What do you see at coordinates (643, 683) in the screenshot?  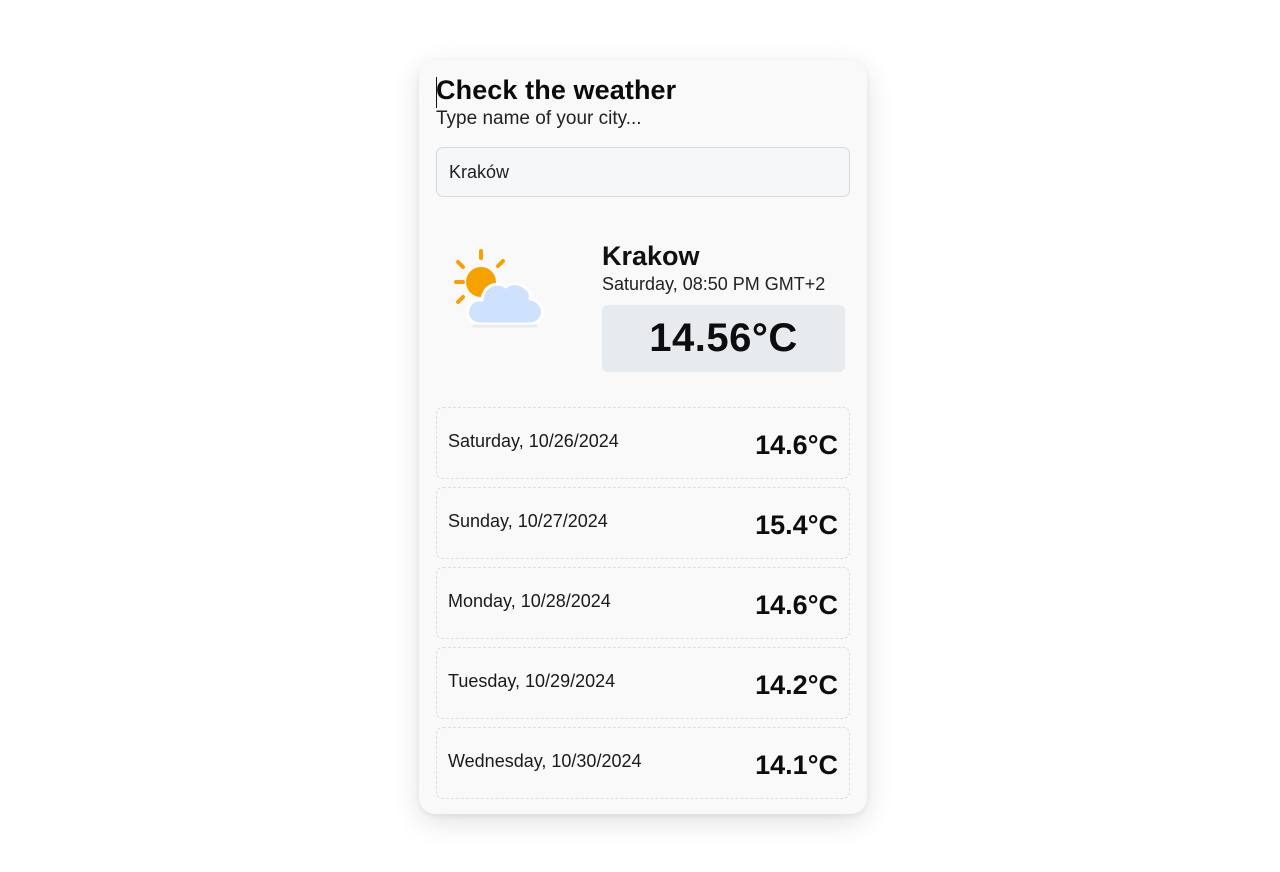 I see `forecast-day: Tuesday, 10/29/2024 14.2°C` at bounding box center [643, 683].